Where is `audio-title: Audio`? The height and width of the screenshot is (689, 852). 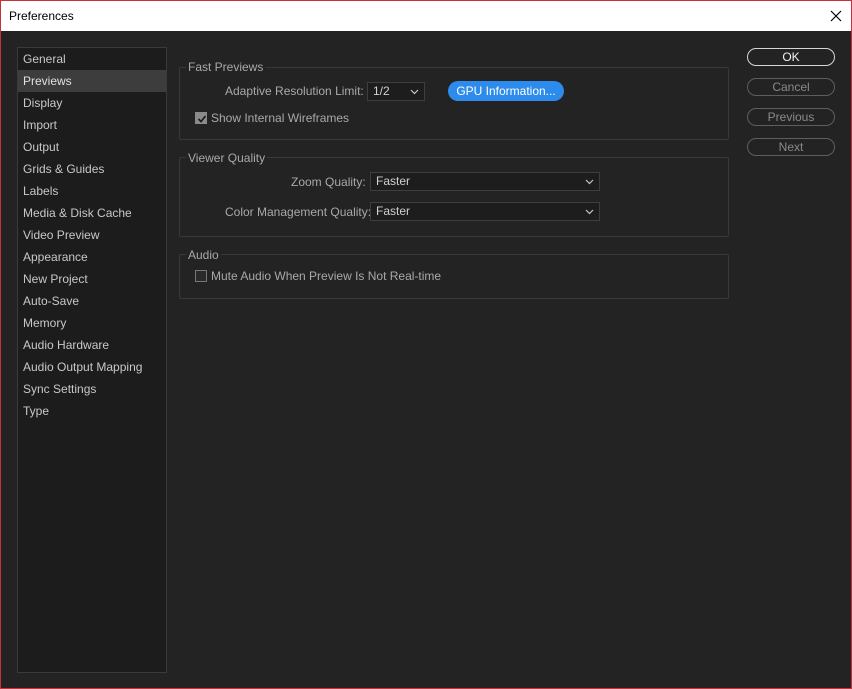
audio-title: Audio is located at coordinates (203, 255).